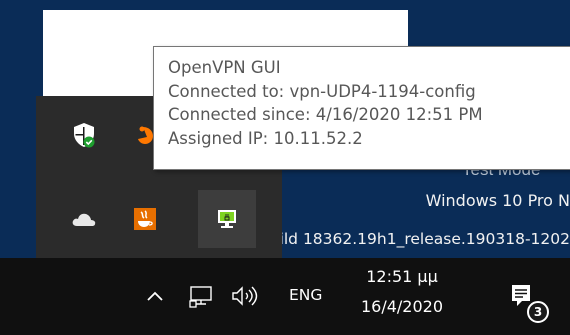 The image size is (570, 335). I want to click on speaker-icon, so click(245, 296).